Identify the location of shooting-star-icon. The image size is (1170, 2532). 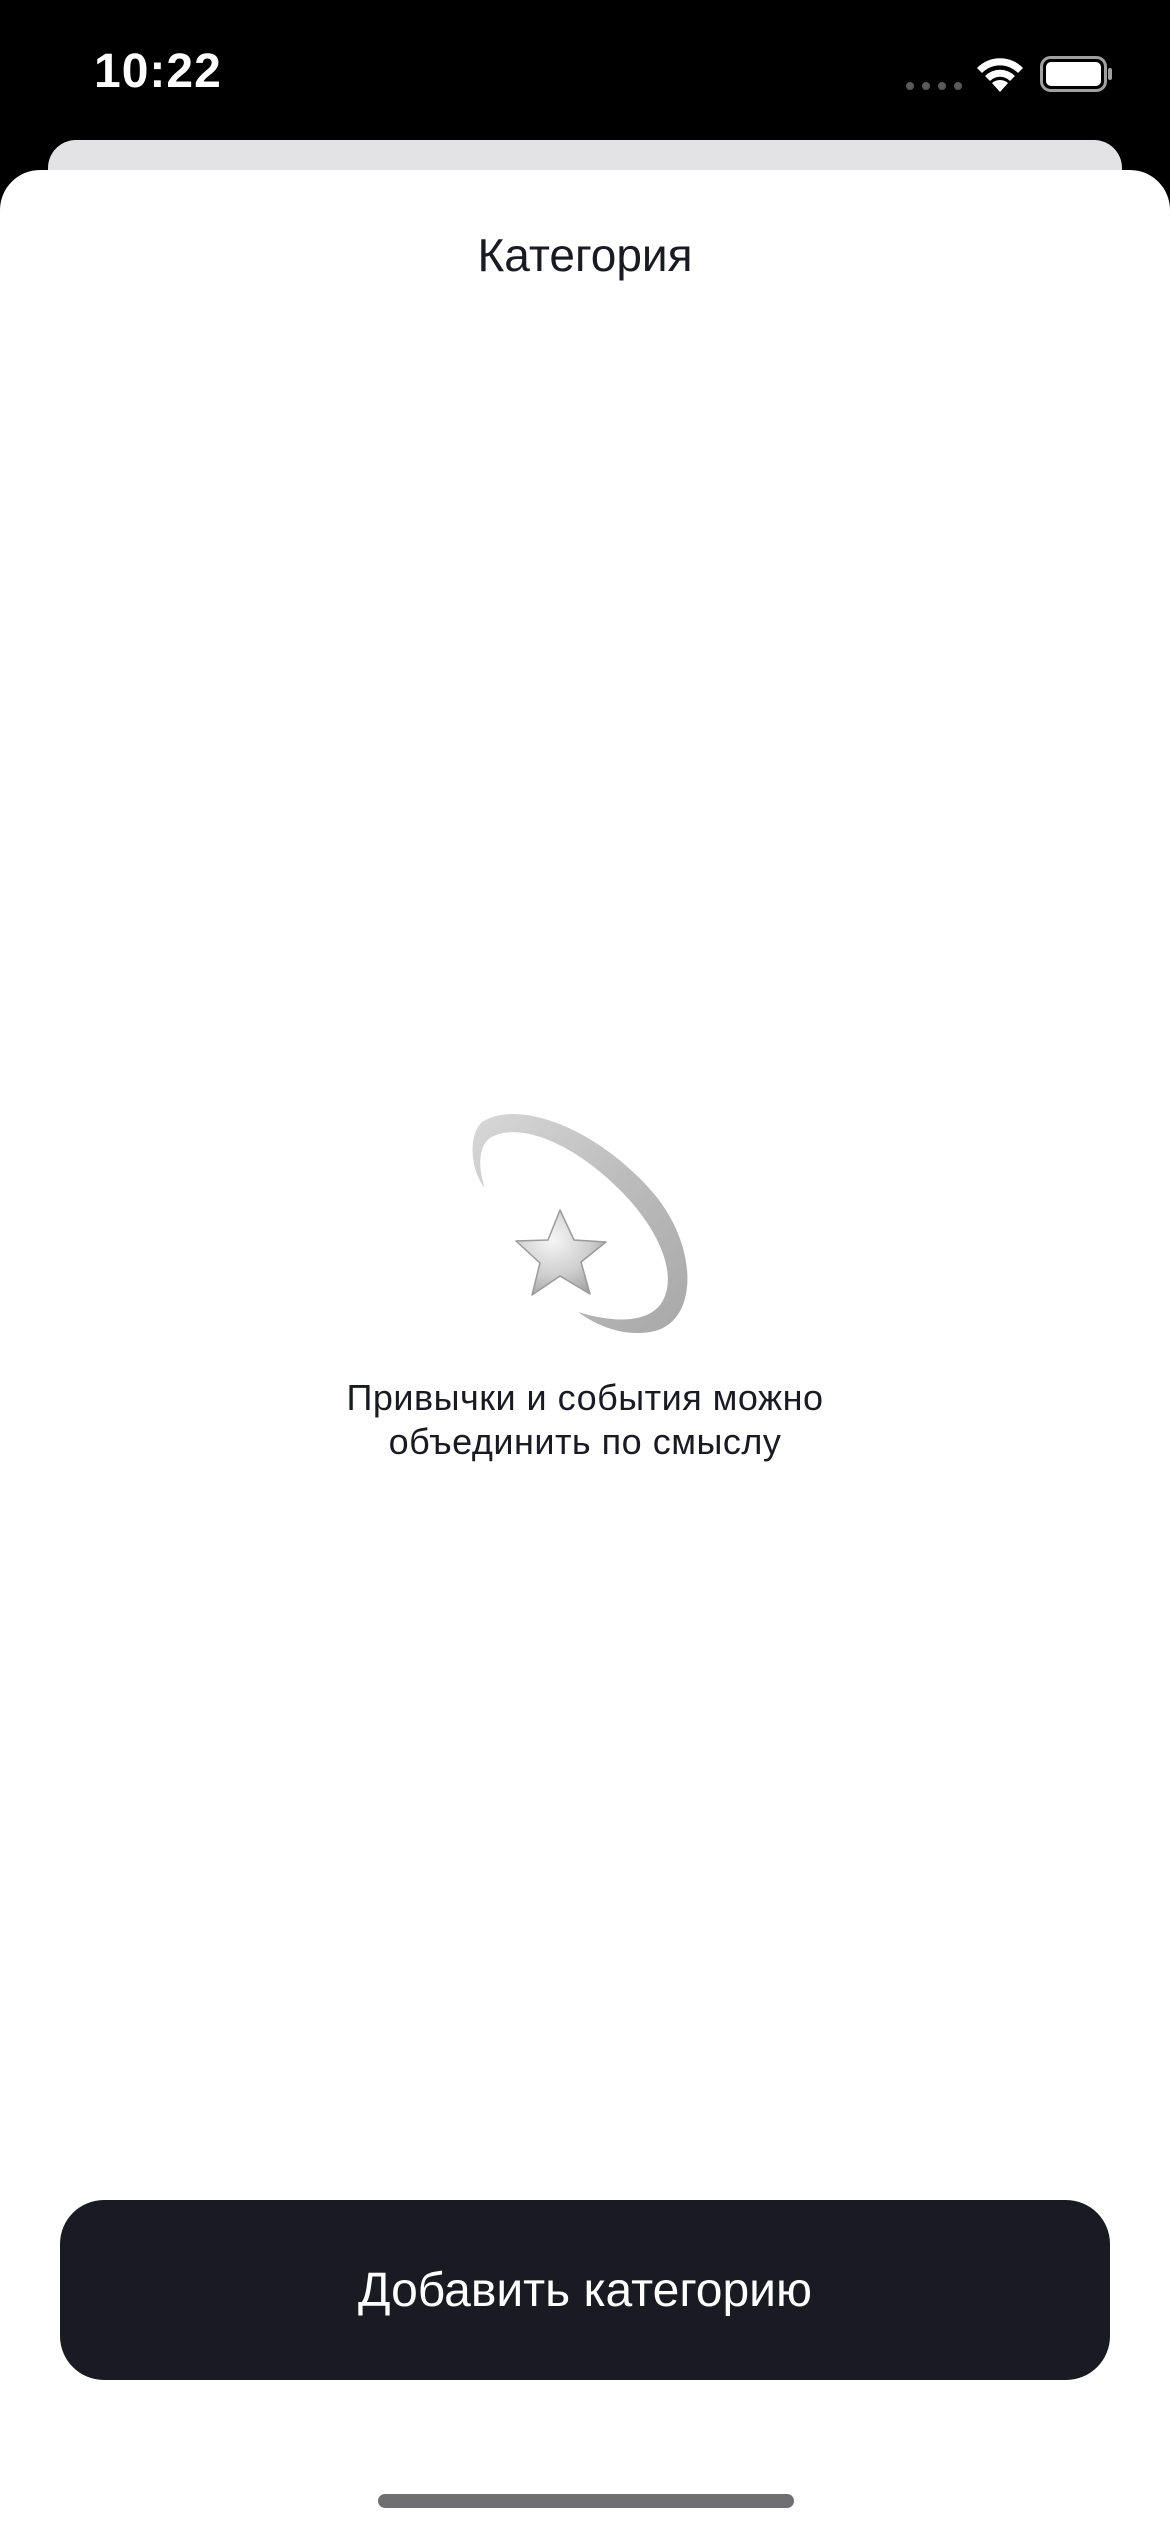
(580, 1224).